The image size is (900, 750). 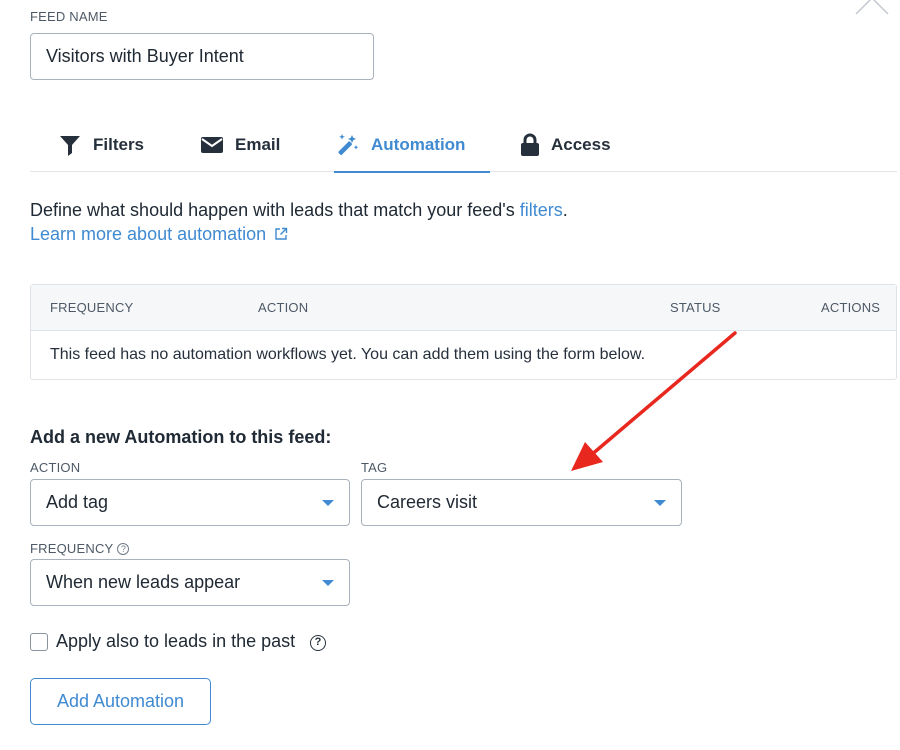 I want to click on collapse-chevron-icon, so click(x=872, y=8).